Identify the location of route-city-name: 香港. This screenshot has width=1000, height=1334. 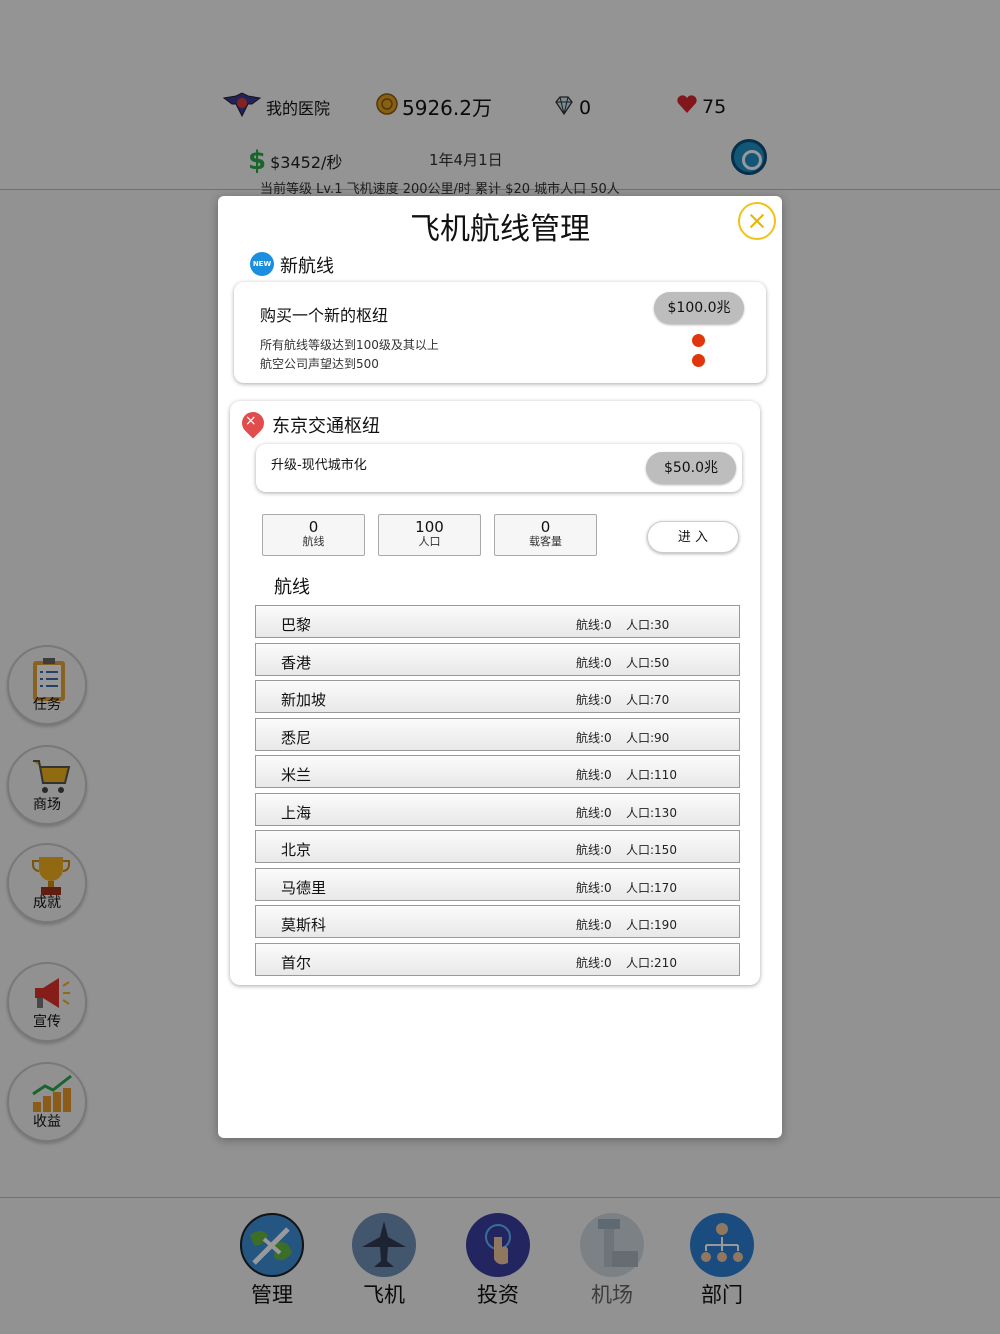
(296, 662).